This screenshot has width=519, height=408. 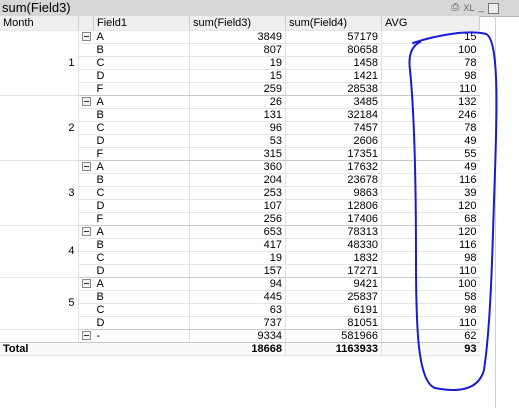 I want to click on month-cell: 1, so click(x=39, y=63).